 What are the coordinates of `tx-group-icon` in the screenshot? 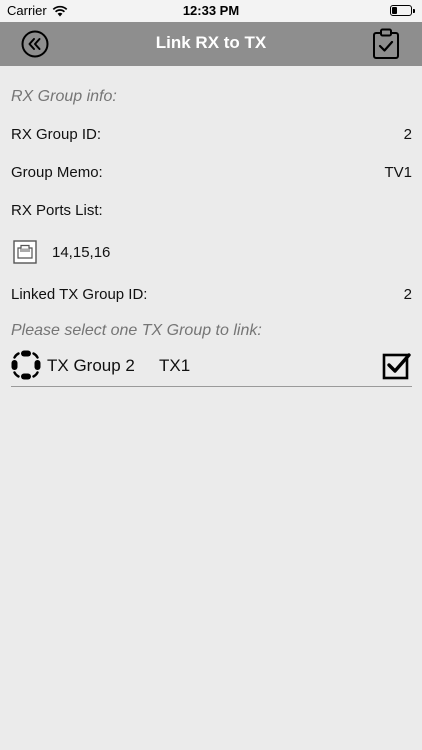 It's located at (26, 365).